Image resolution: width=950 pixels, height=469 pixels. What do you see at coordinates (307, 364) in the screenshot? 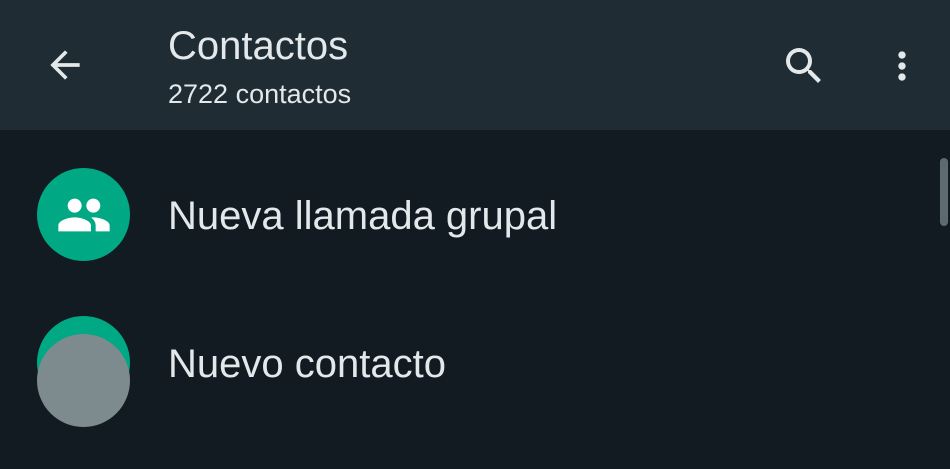
I see `new-contact-label: Nuevo contacto` at bounding box center [307, 364].